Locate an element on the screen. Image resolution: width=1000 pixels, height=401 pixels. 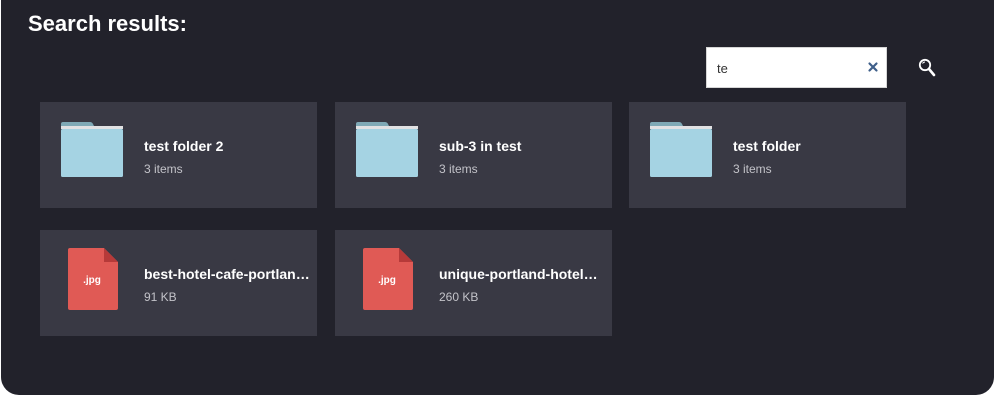
folder-card: sub-3 in test 3 items is located at coordinates (473, 155).